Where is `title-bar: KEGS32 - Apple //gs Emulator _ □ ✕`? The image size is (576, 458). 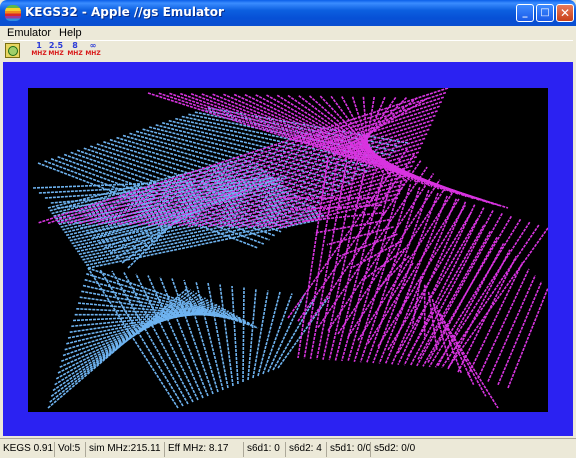
title-bar: KEGS32 - Apple //gs Emulator _ □ ✕ is located at coordinates (288, 13).